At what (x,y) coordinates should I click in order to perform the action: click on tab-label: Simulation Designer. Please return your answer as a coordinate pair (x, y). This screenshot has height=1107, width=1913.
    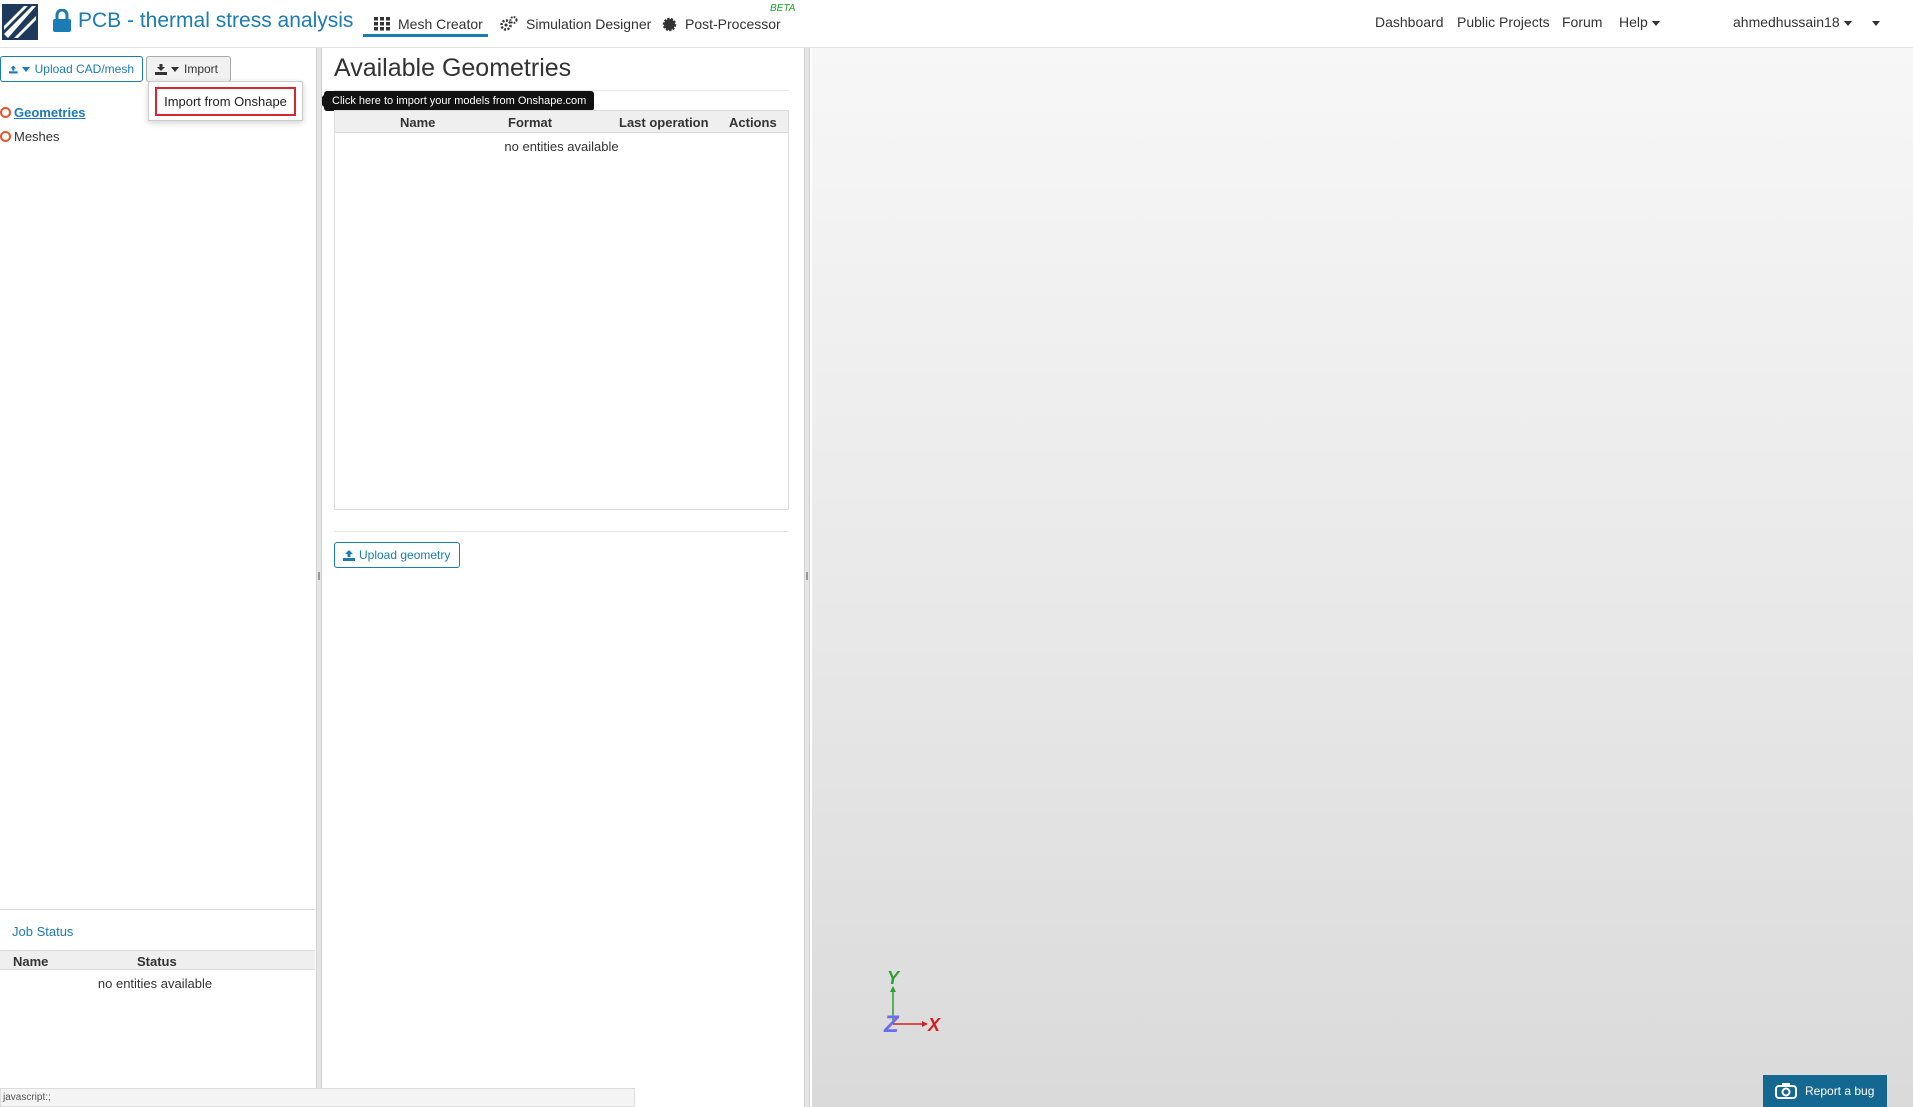
    Looking at the image, I should click on (589, 24).